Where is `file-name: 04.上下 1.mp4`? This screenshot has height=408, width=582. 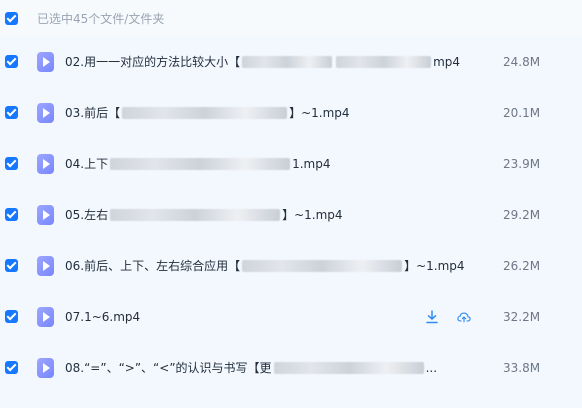 file-name: 04.上下 1.mp4 is located at coordinates (270, 163).